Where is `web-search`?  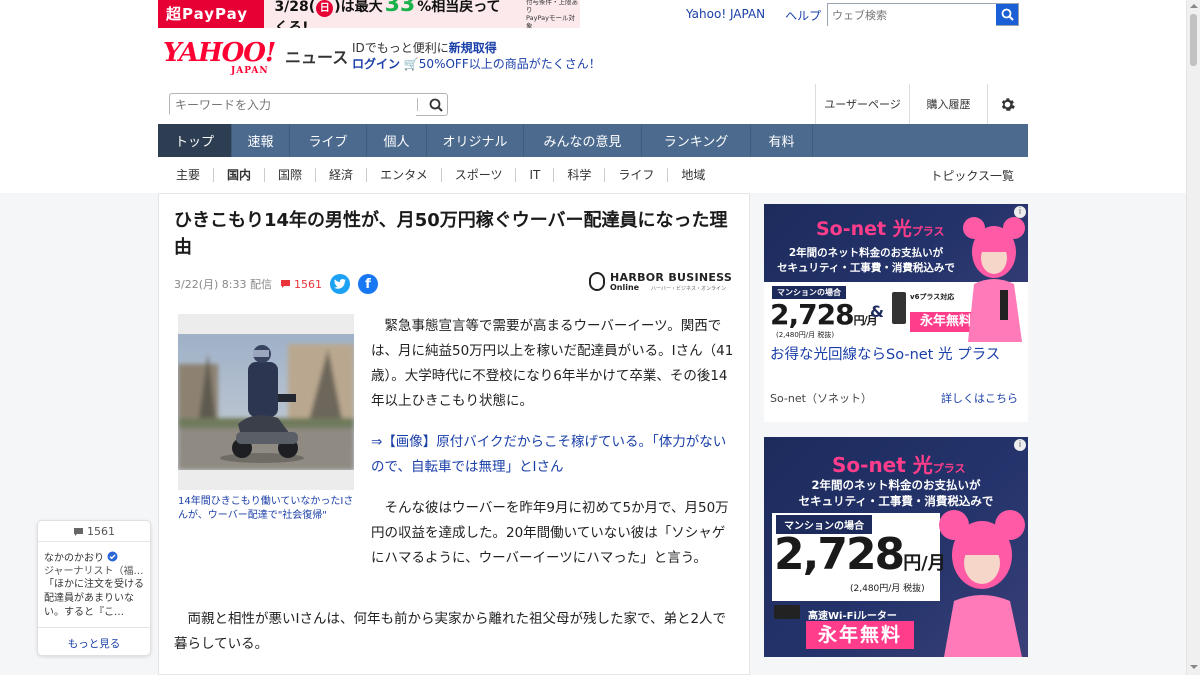
web-search is located at coordinates (923, 14).